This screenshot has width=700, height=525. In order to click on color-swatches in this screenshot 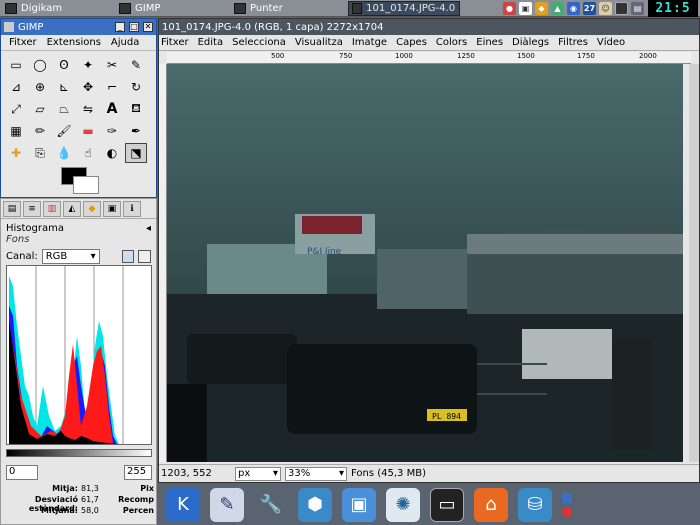, I will do `click(81, 183)`.